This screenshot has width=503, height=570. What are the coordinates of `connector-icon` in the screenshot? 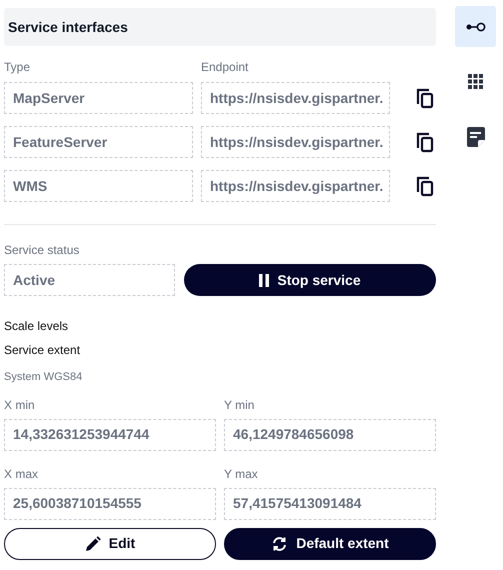 It's located at (476, 27).